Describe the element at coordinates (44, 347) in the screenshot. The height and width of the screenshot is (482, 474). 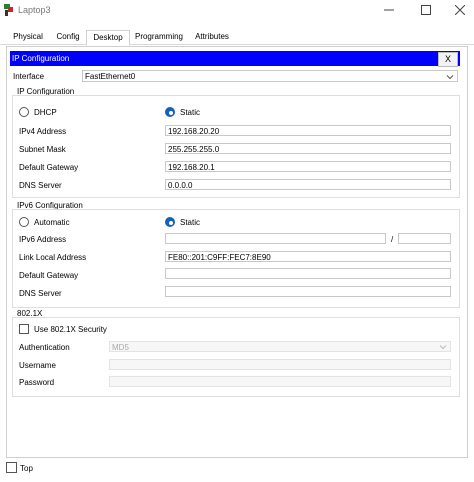
I see `authentication-label: Authentication` at that location.